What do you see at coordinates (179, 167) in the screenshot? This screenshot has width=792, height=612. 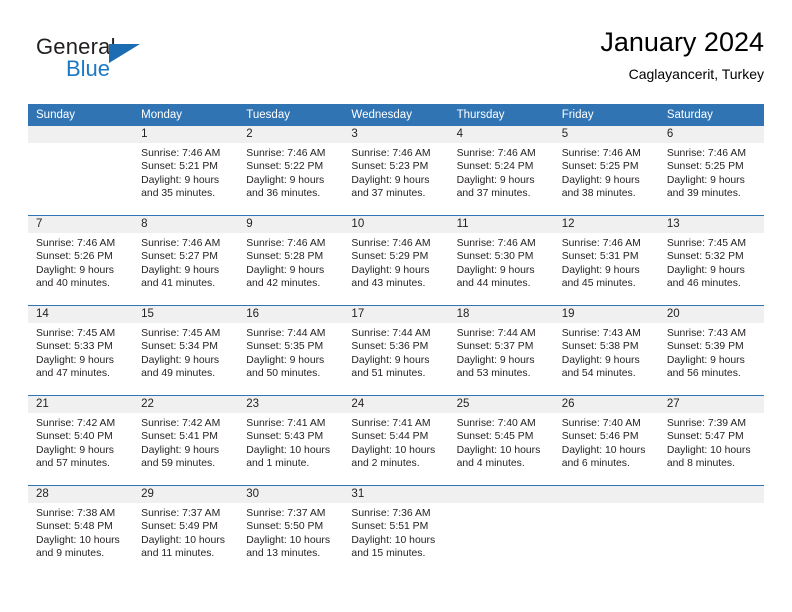 I see `sunset-text: Sunset: 5:21 PM` at bounding box center [179, 167].